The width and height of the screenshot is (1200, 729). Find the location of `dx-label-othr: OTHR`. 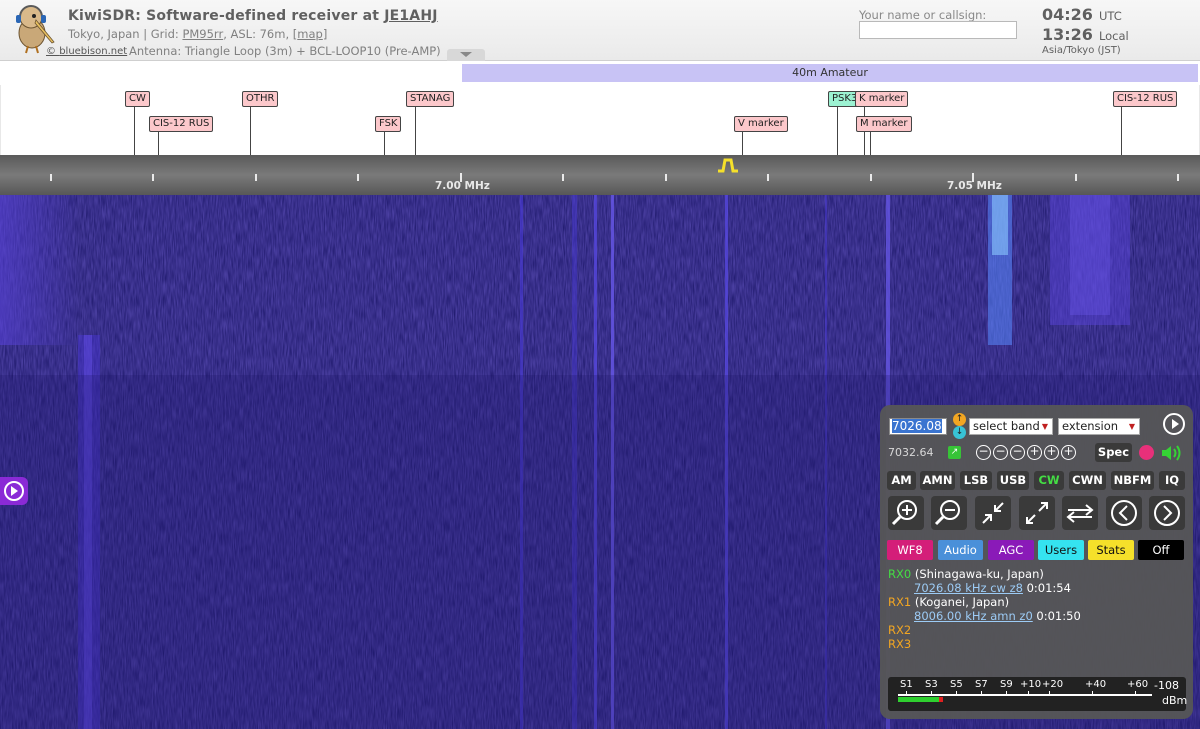

dx-label-othr: OTHR is located at coordinates (260, 99).